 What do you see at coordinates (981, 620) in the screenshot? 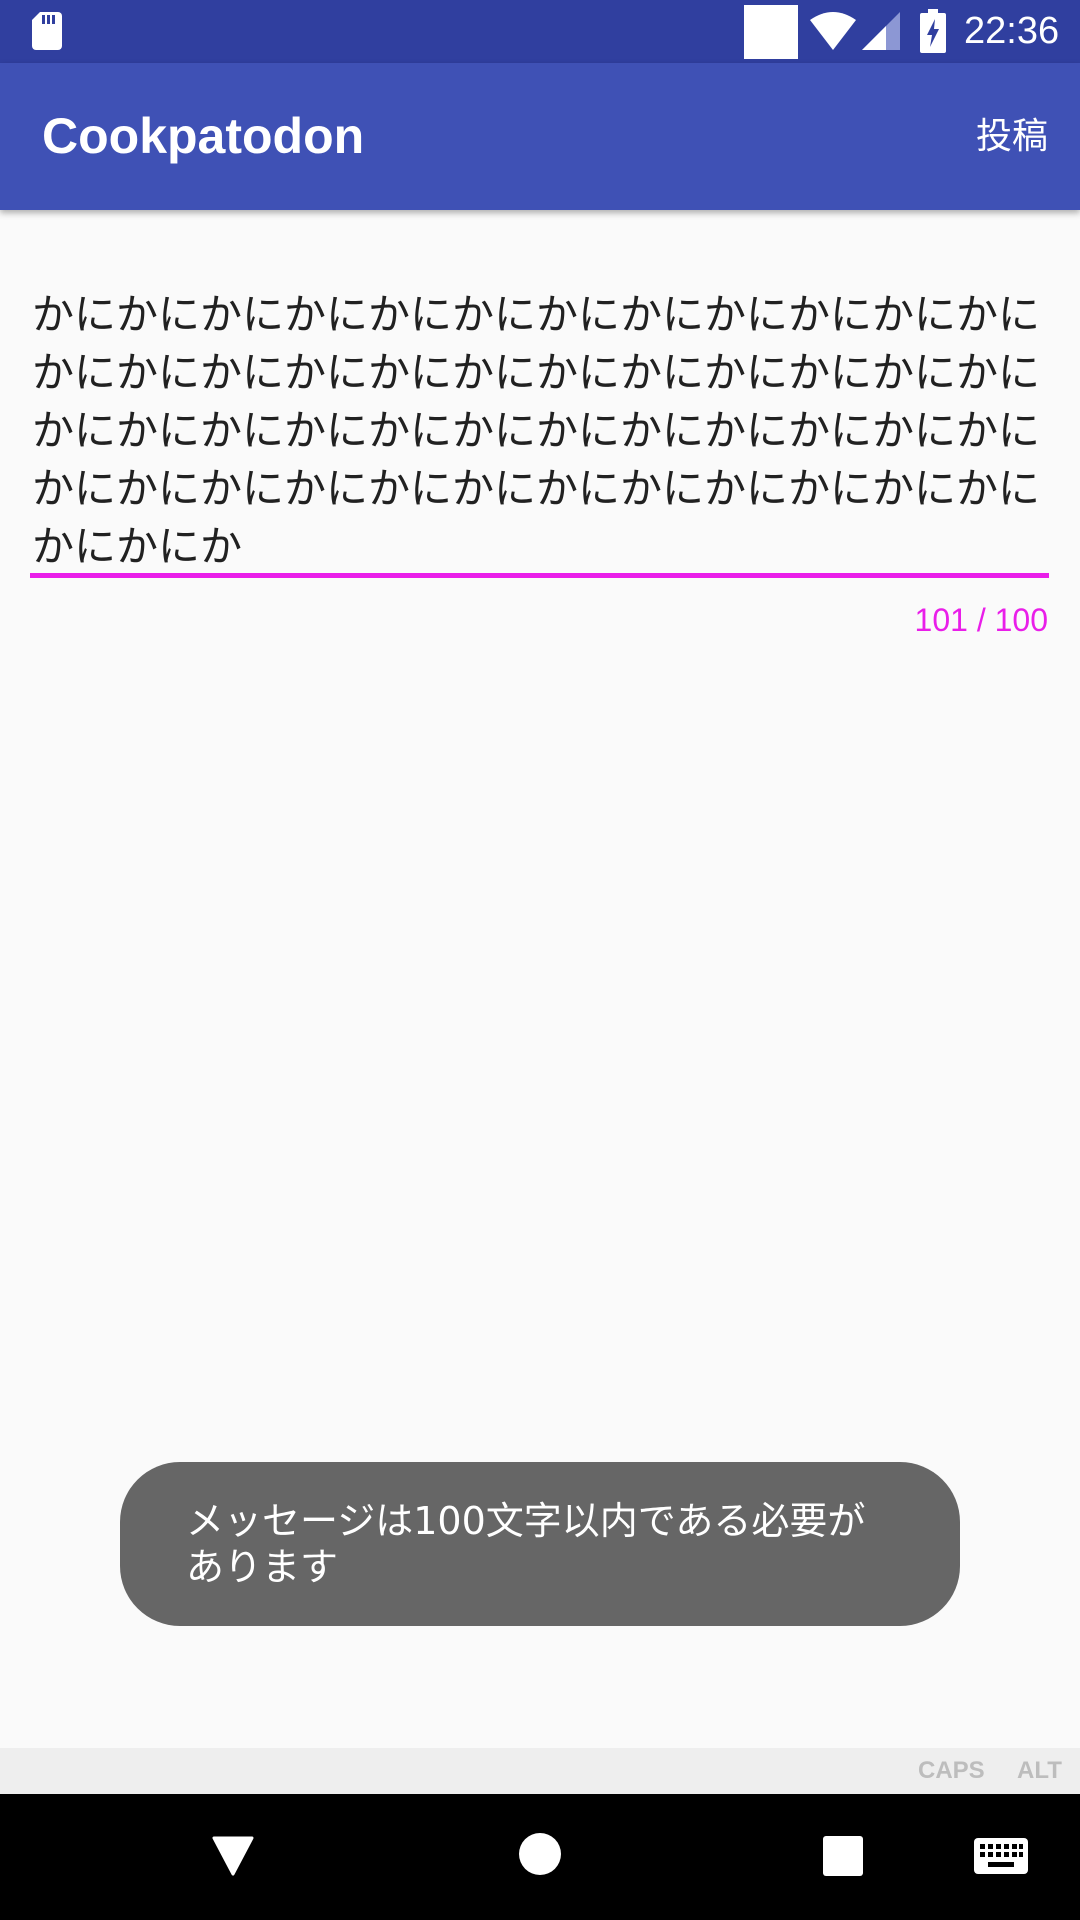
I see `character-counter: 101 / 100` at bounding box center [981, 620].